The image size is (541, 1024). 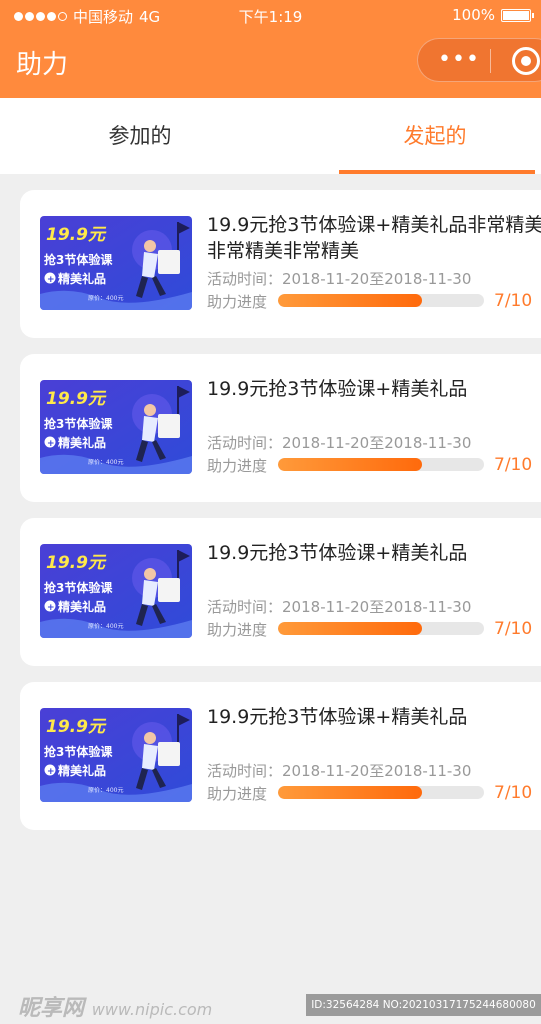 What do you see at coordinates (526, 61) in the screenshot?
I see `close-miniprogram-icon` at bounding box center [526, 61].